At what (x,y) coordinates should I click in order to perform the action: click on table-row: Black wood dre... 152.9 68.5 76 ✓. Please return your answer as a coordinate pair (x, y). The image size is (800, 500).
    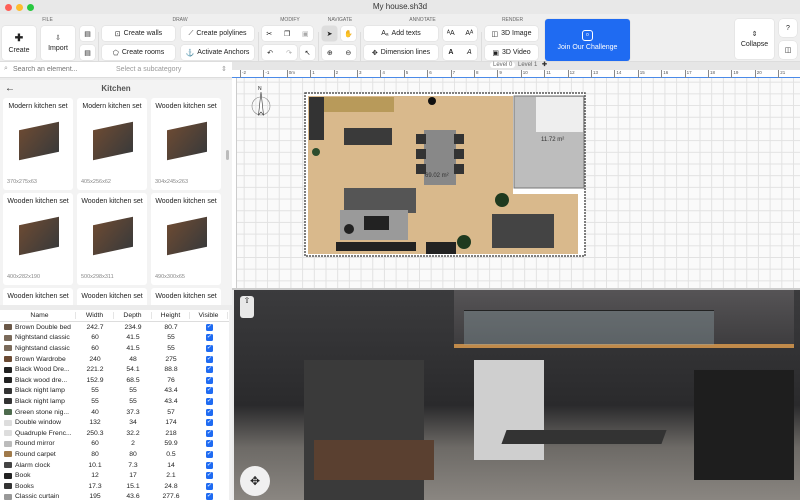
    Looking at the image, I should click on (115, 380).